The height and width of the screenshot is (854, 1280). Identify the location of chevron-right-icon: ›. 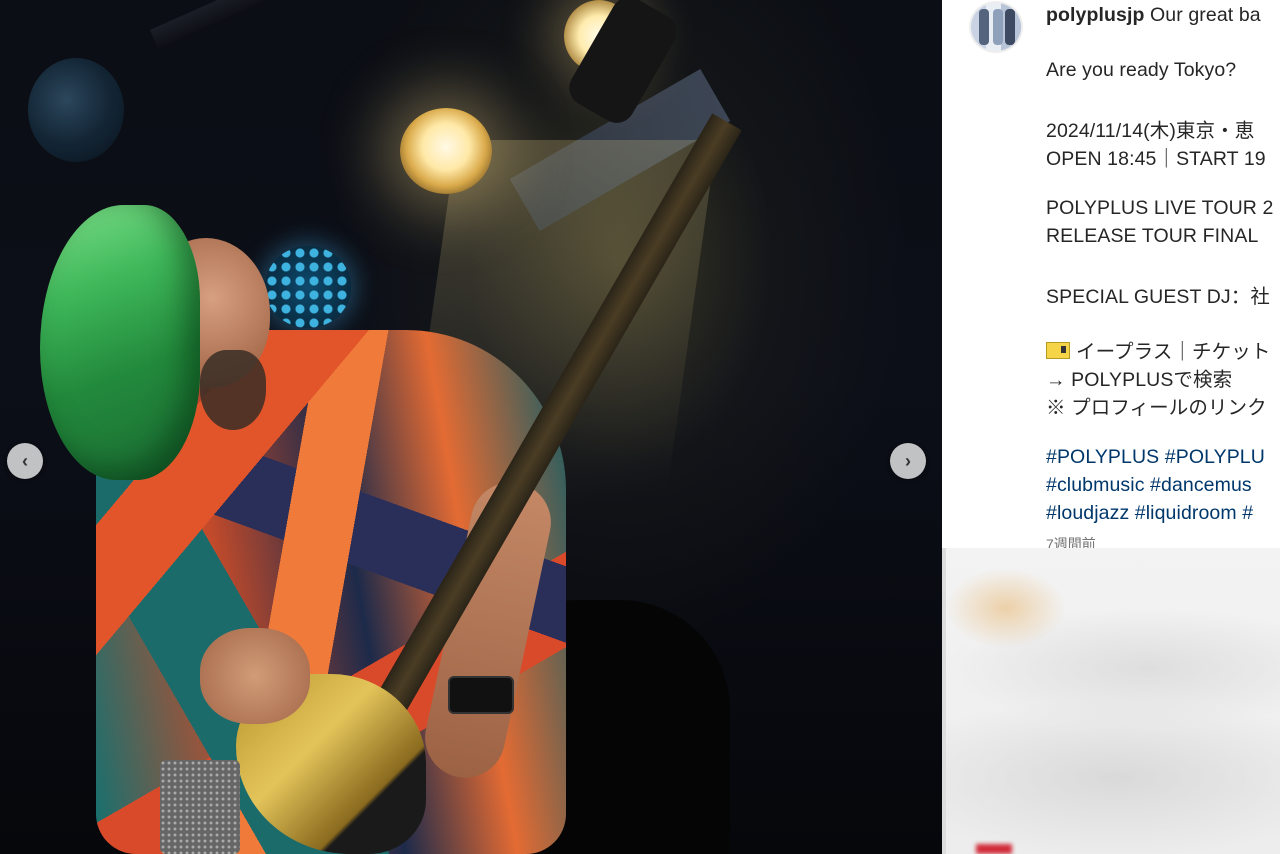
(908, 460).